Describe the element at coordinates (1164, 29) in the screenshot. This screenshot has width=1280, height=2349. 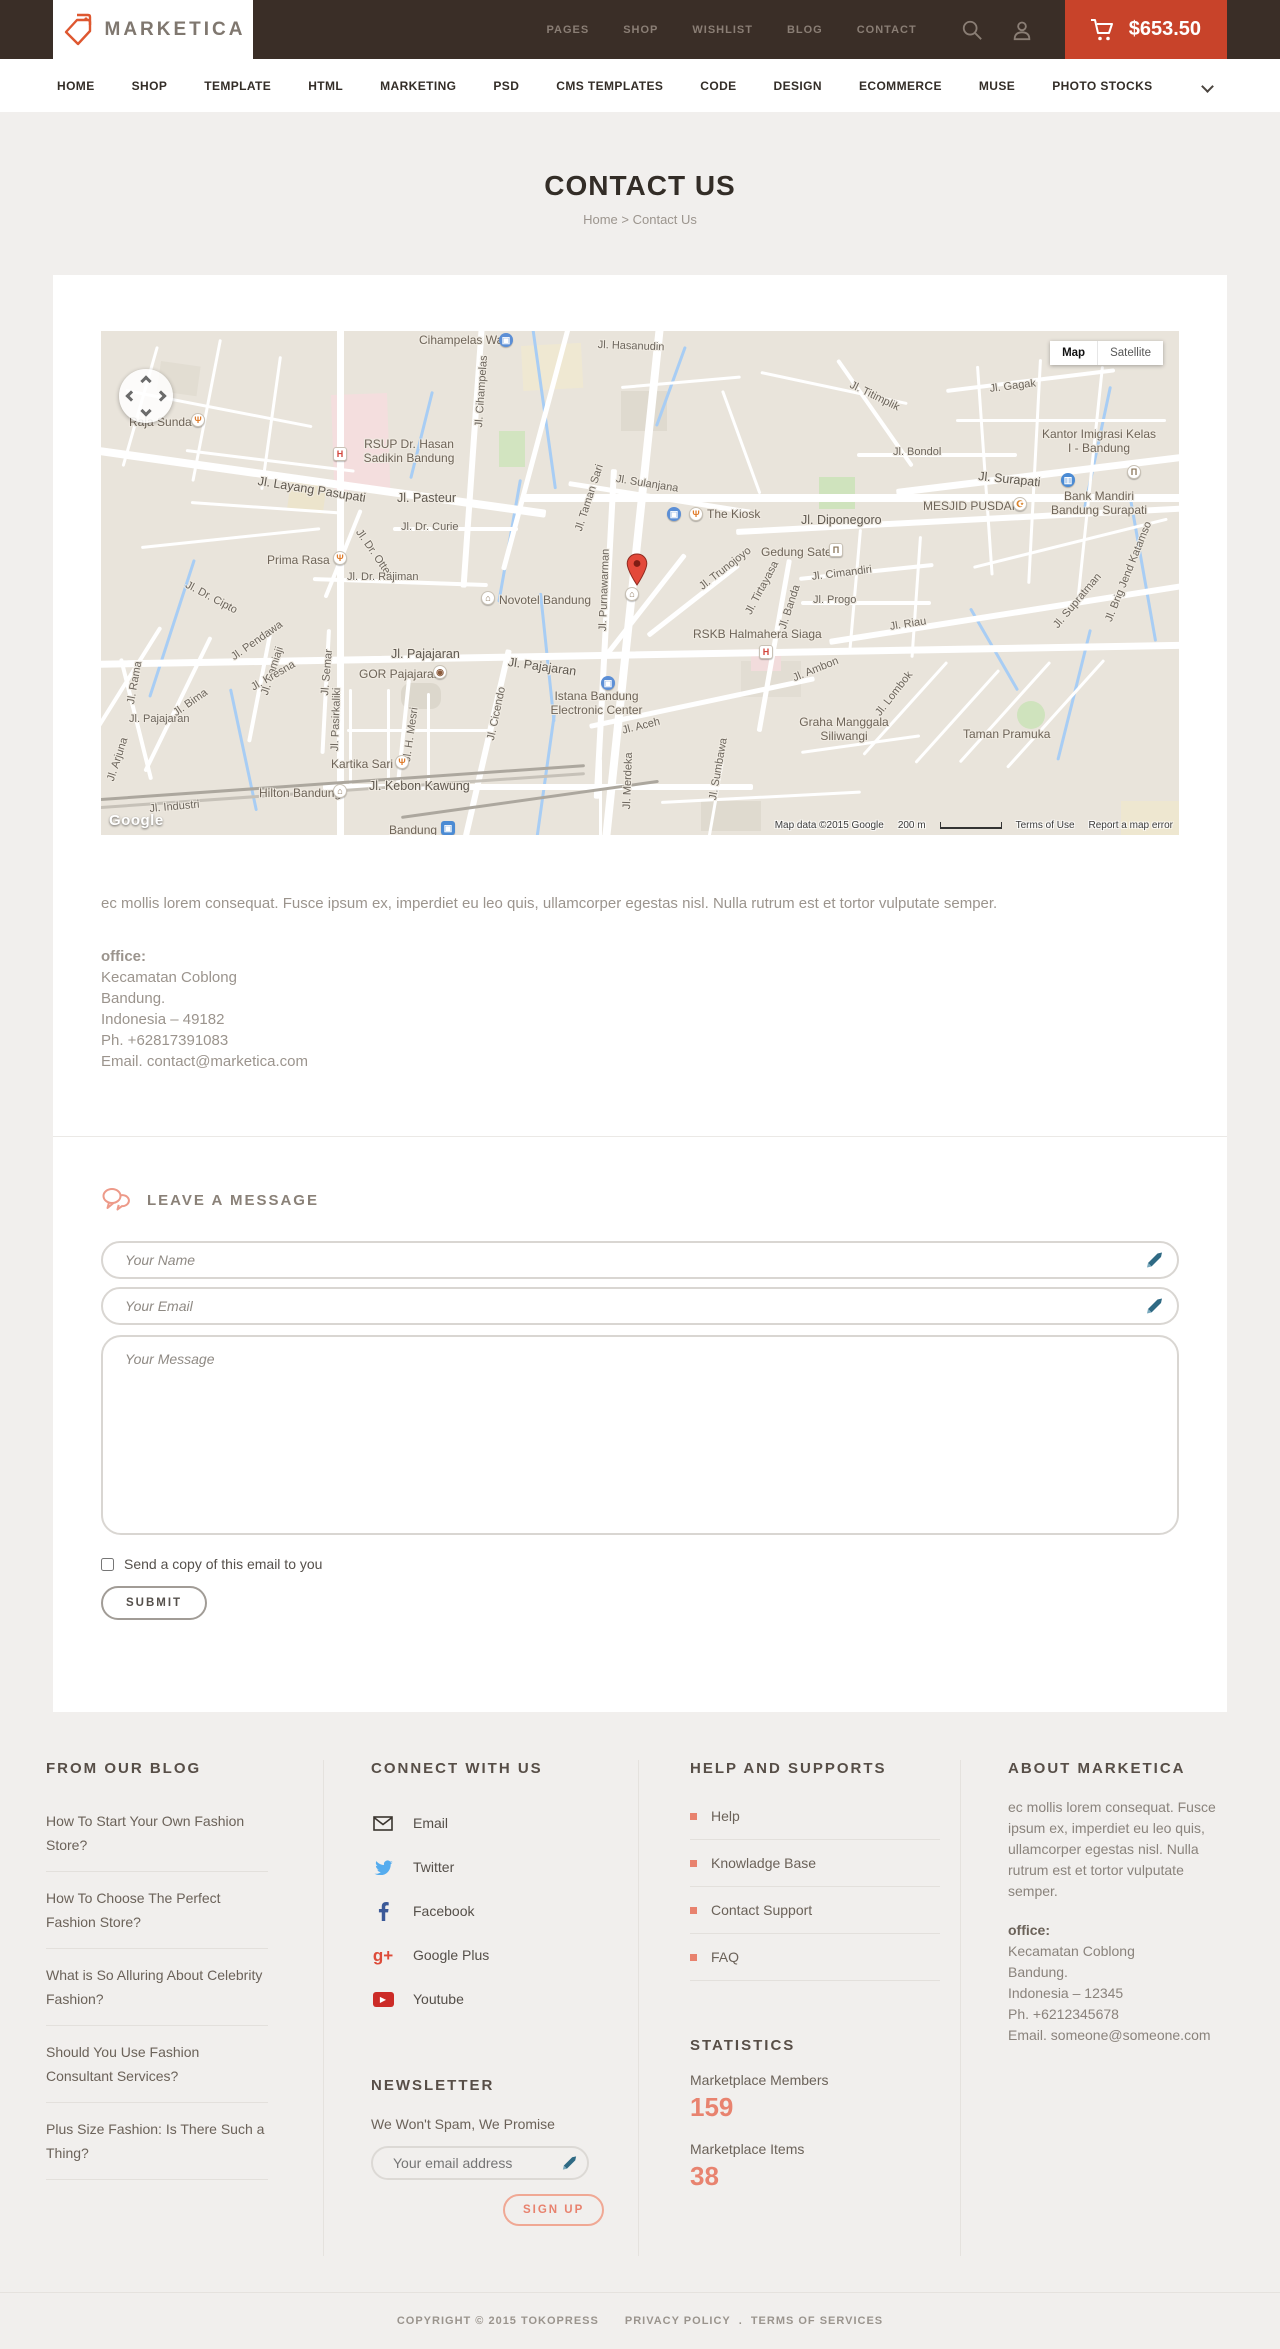
I see `cart-total: $653.50` at that location.